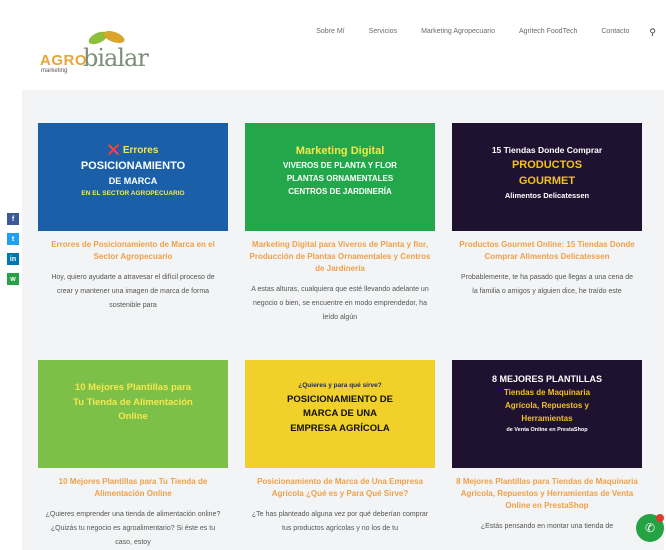 The height and width of the screenshot is (550, 666). I want to click on thumbnail-text: CENTROS DE JARDINERÍA, so click(340, 191).